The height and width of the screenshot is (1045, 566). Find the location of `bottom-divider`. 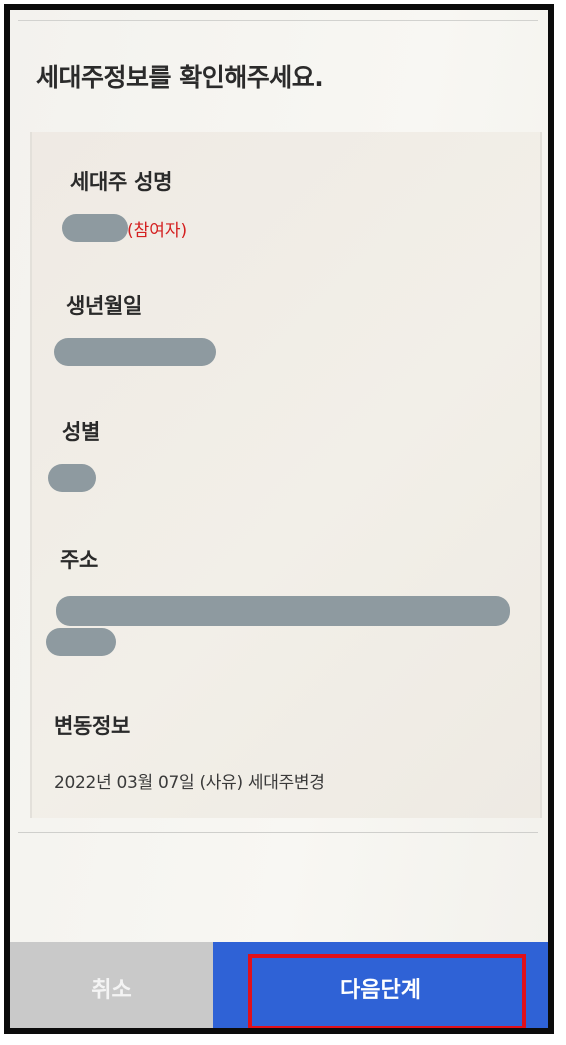

bottom-divider is located at coordinates (278, 832).